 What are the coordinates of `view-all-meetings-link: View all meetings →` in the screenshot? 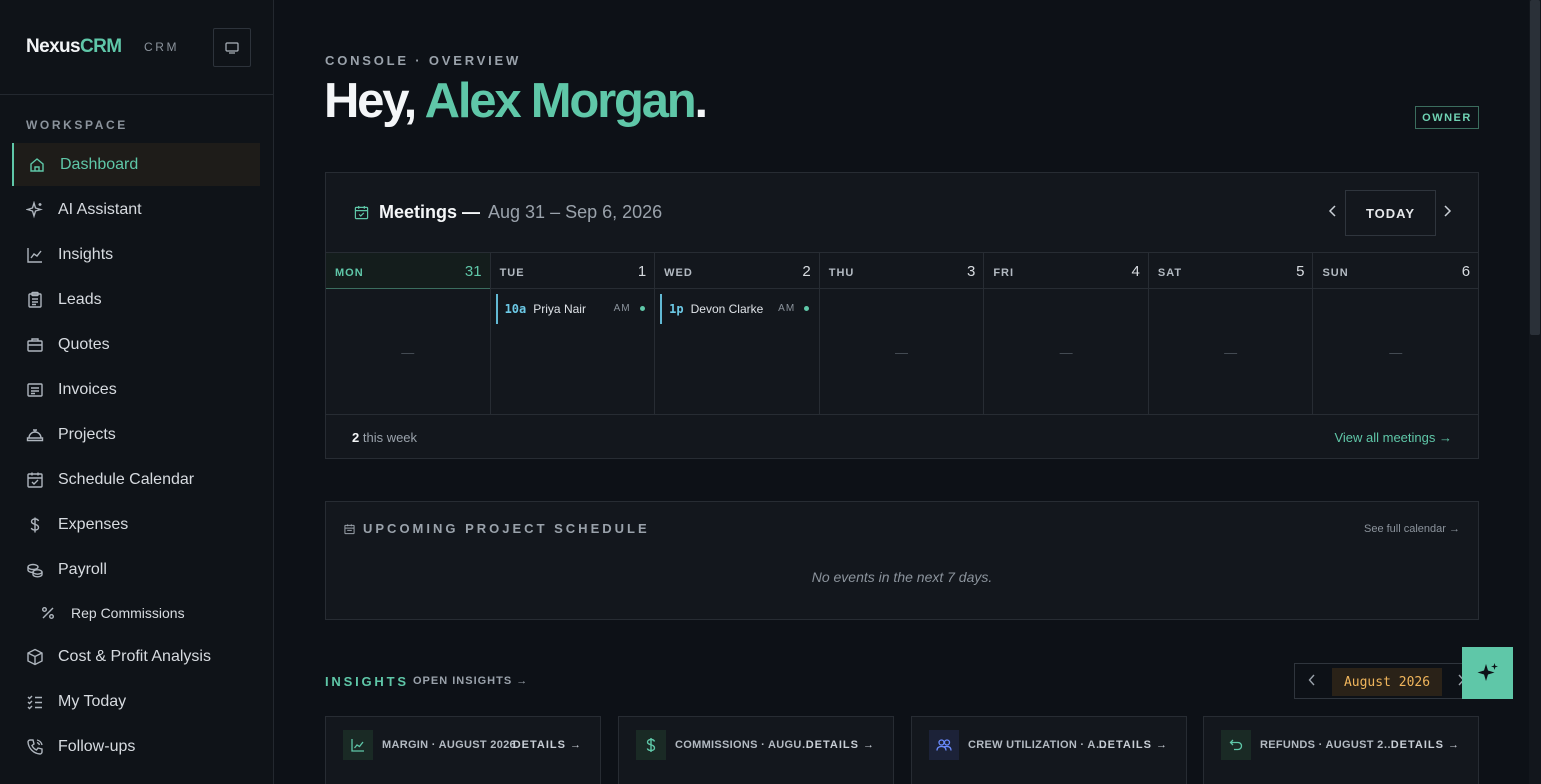 It's located at (1393, 437).